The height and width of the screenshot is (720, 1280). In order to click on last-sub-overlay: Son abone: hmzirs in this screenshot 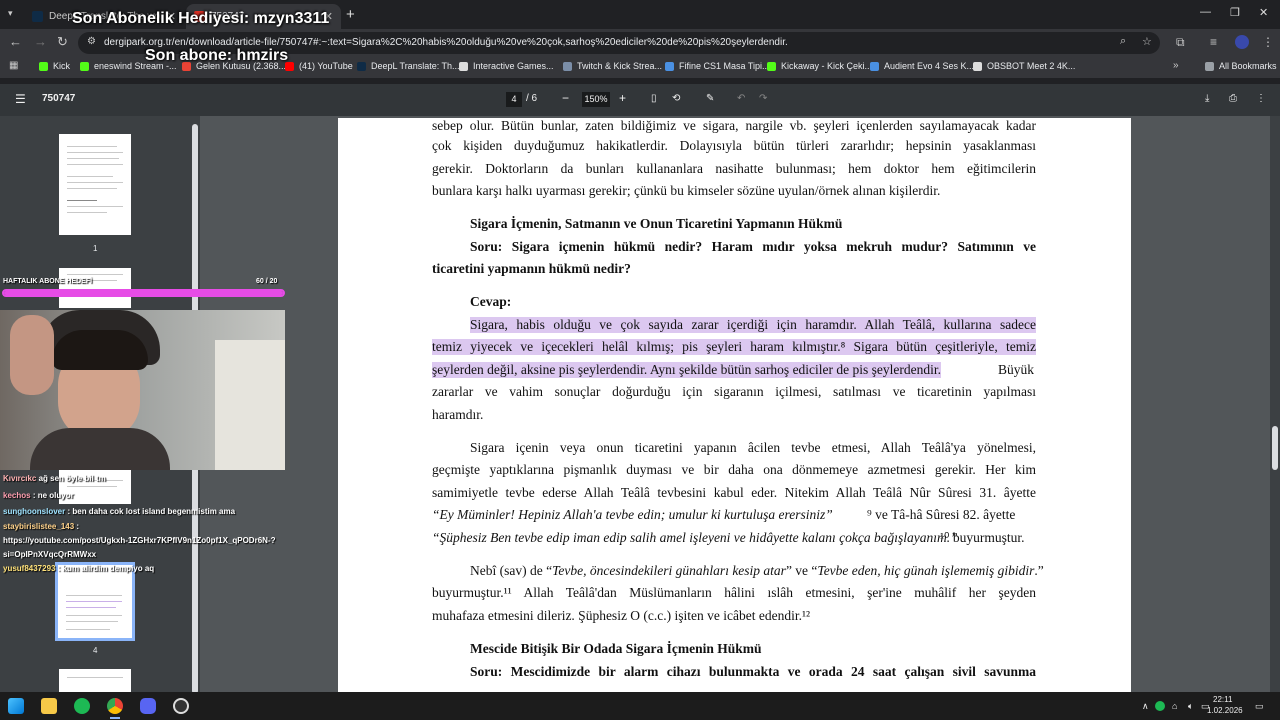, I will do `click(217, 55)`.